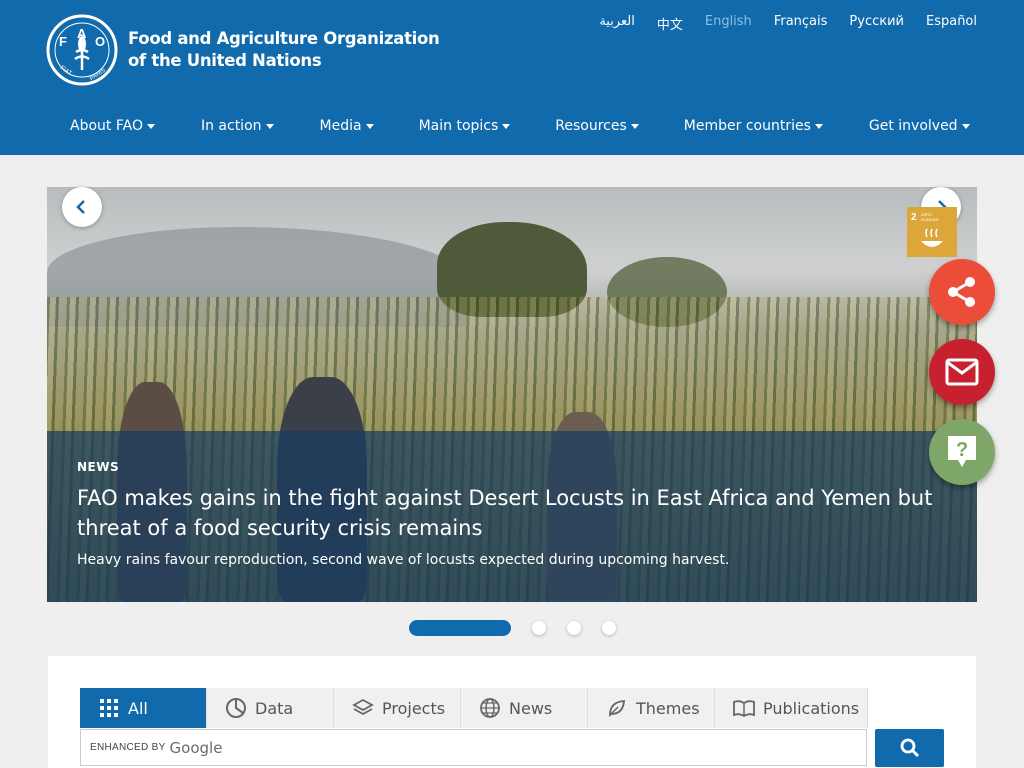 Image resolution: width=1024 pixels, height=768 pixels. I want to click on google-label: Google, so click(196, 747).